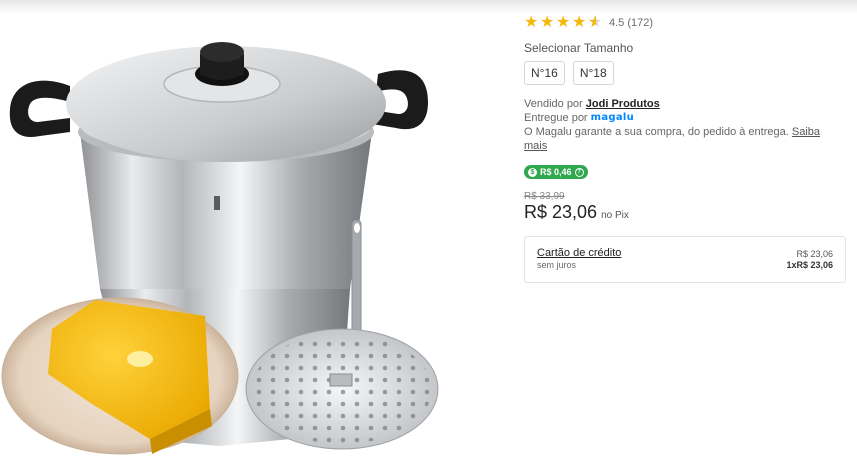  I want to click on card-left: Cartão de crédito sem juros, so click(579, 264).